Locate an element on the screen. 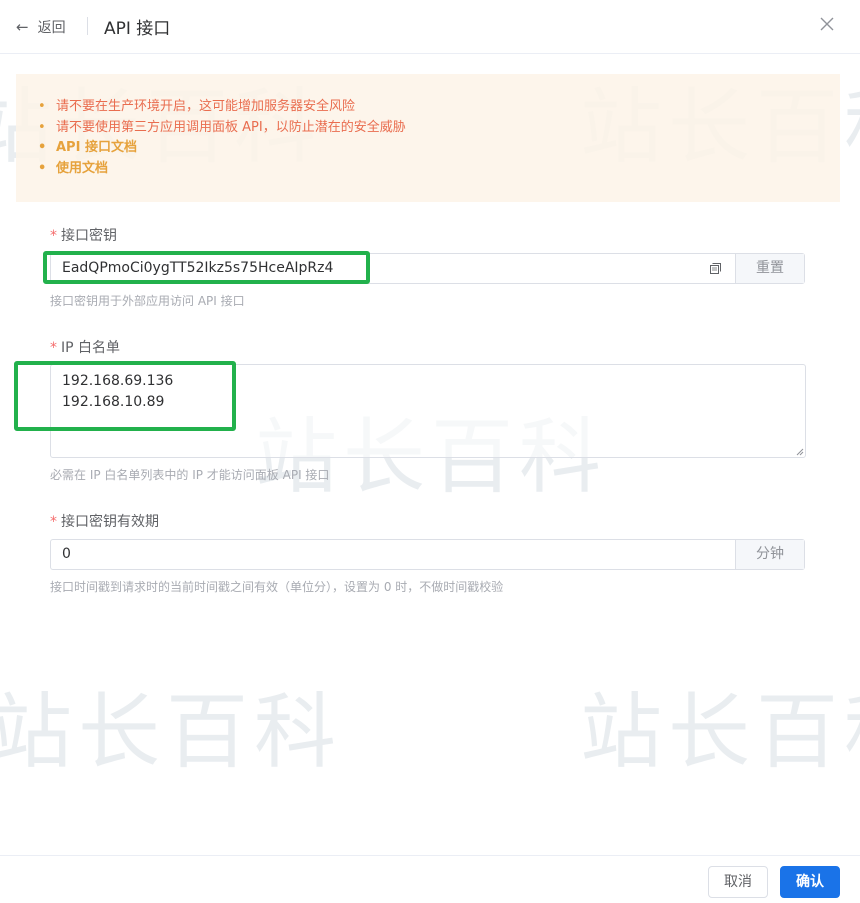  api-key-label: * 接口密钥 is located at coordinates (83, 236).